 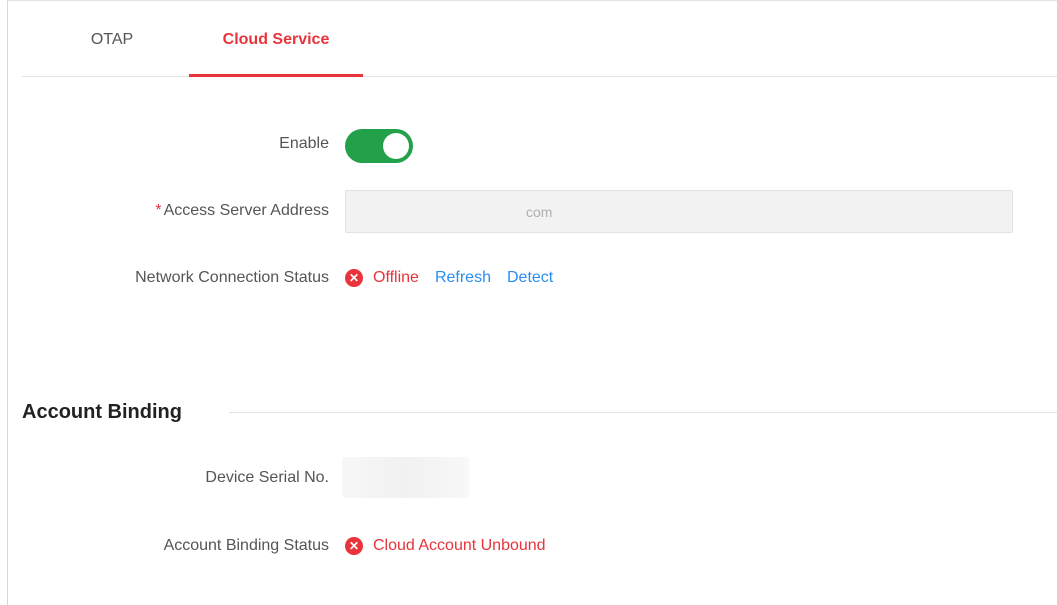 What do you see at coordinates (102, 412) in the screenshot?
I see `section-title-account-binding: Account Binding` at bounding box center [102, 412].